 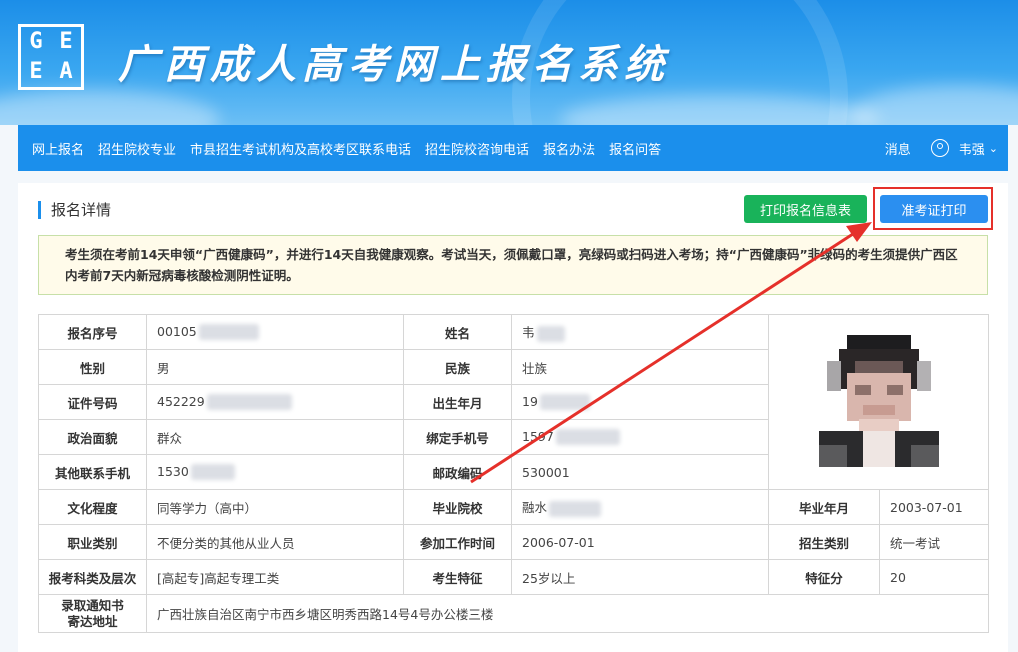 What do you see at coordinates (933, 208) in the screenshot?
I see `highlight-box` at bounding box center [933, 208].